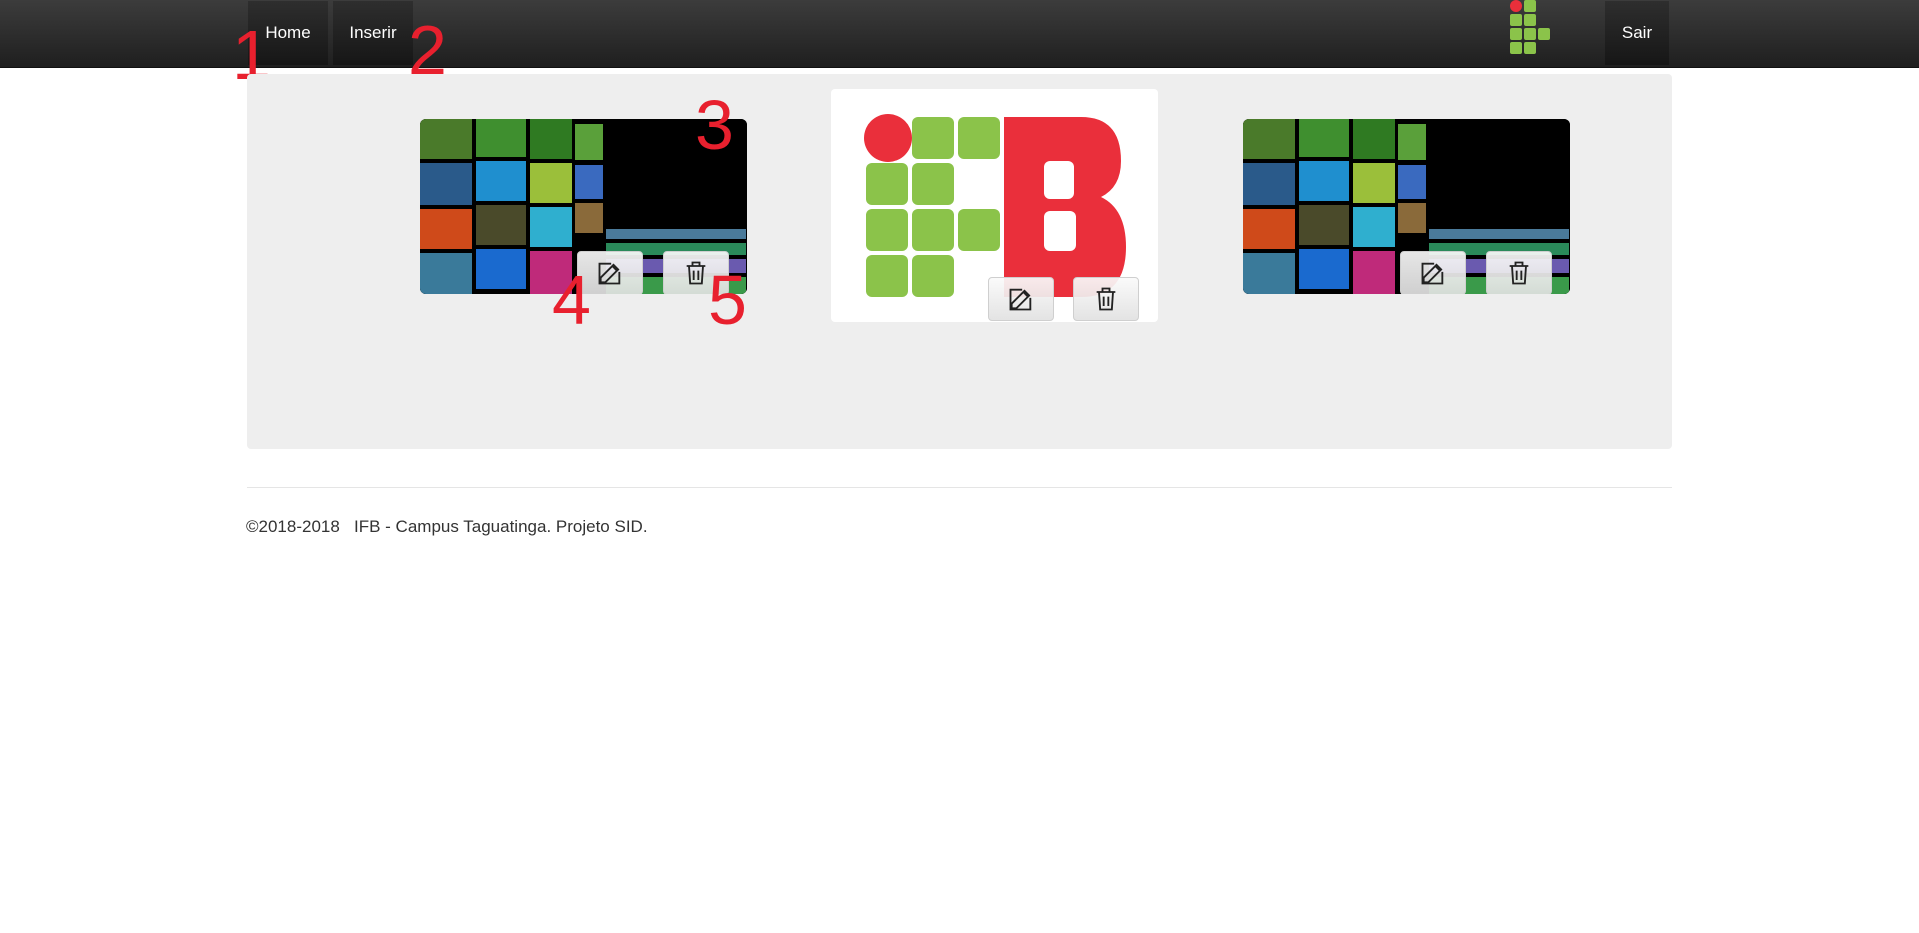  I want to click on ifb-logo-icon, so click(1530, 27).